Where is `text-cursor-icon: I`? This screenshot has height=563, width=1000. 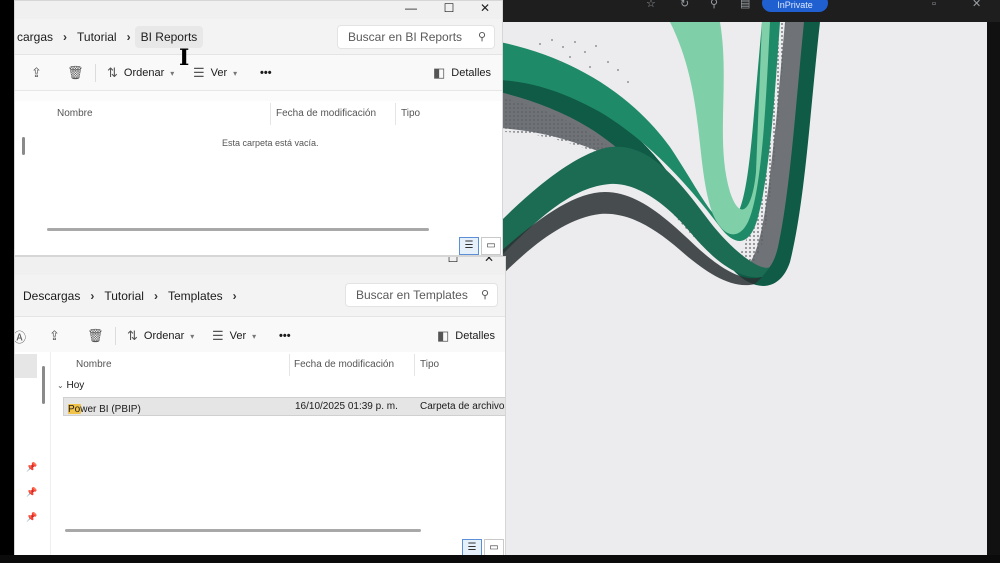 text-cursor-icon: I is located at coordinates (184, 58).